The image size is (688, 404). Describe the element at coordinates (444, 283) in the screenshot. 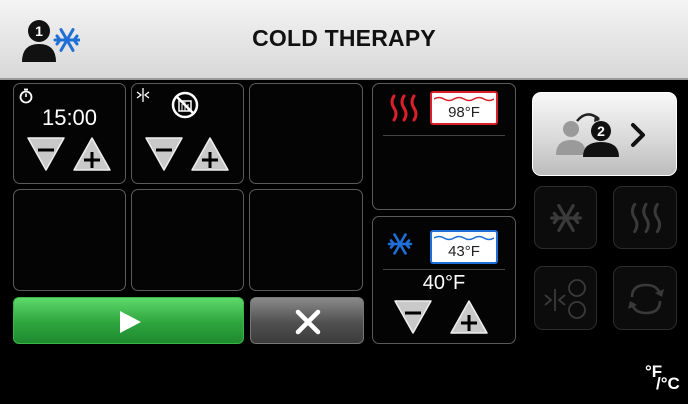

I see `cold-setpoint-value: 40°F` at that location.